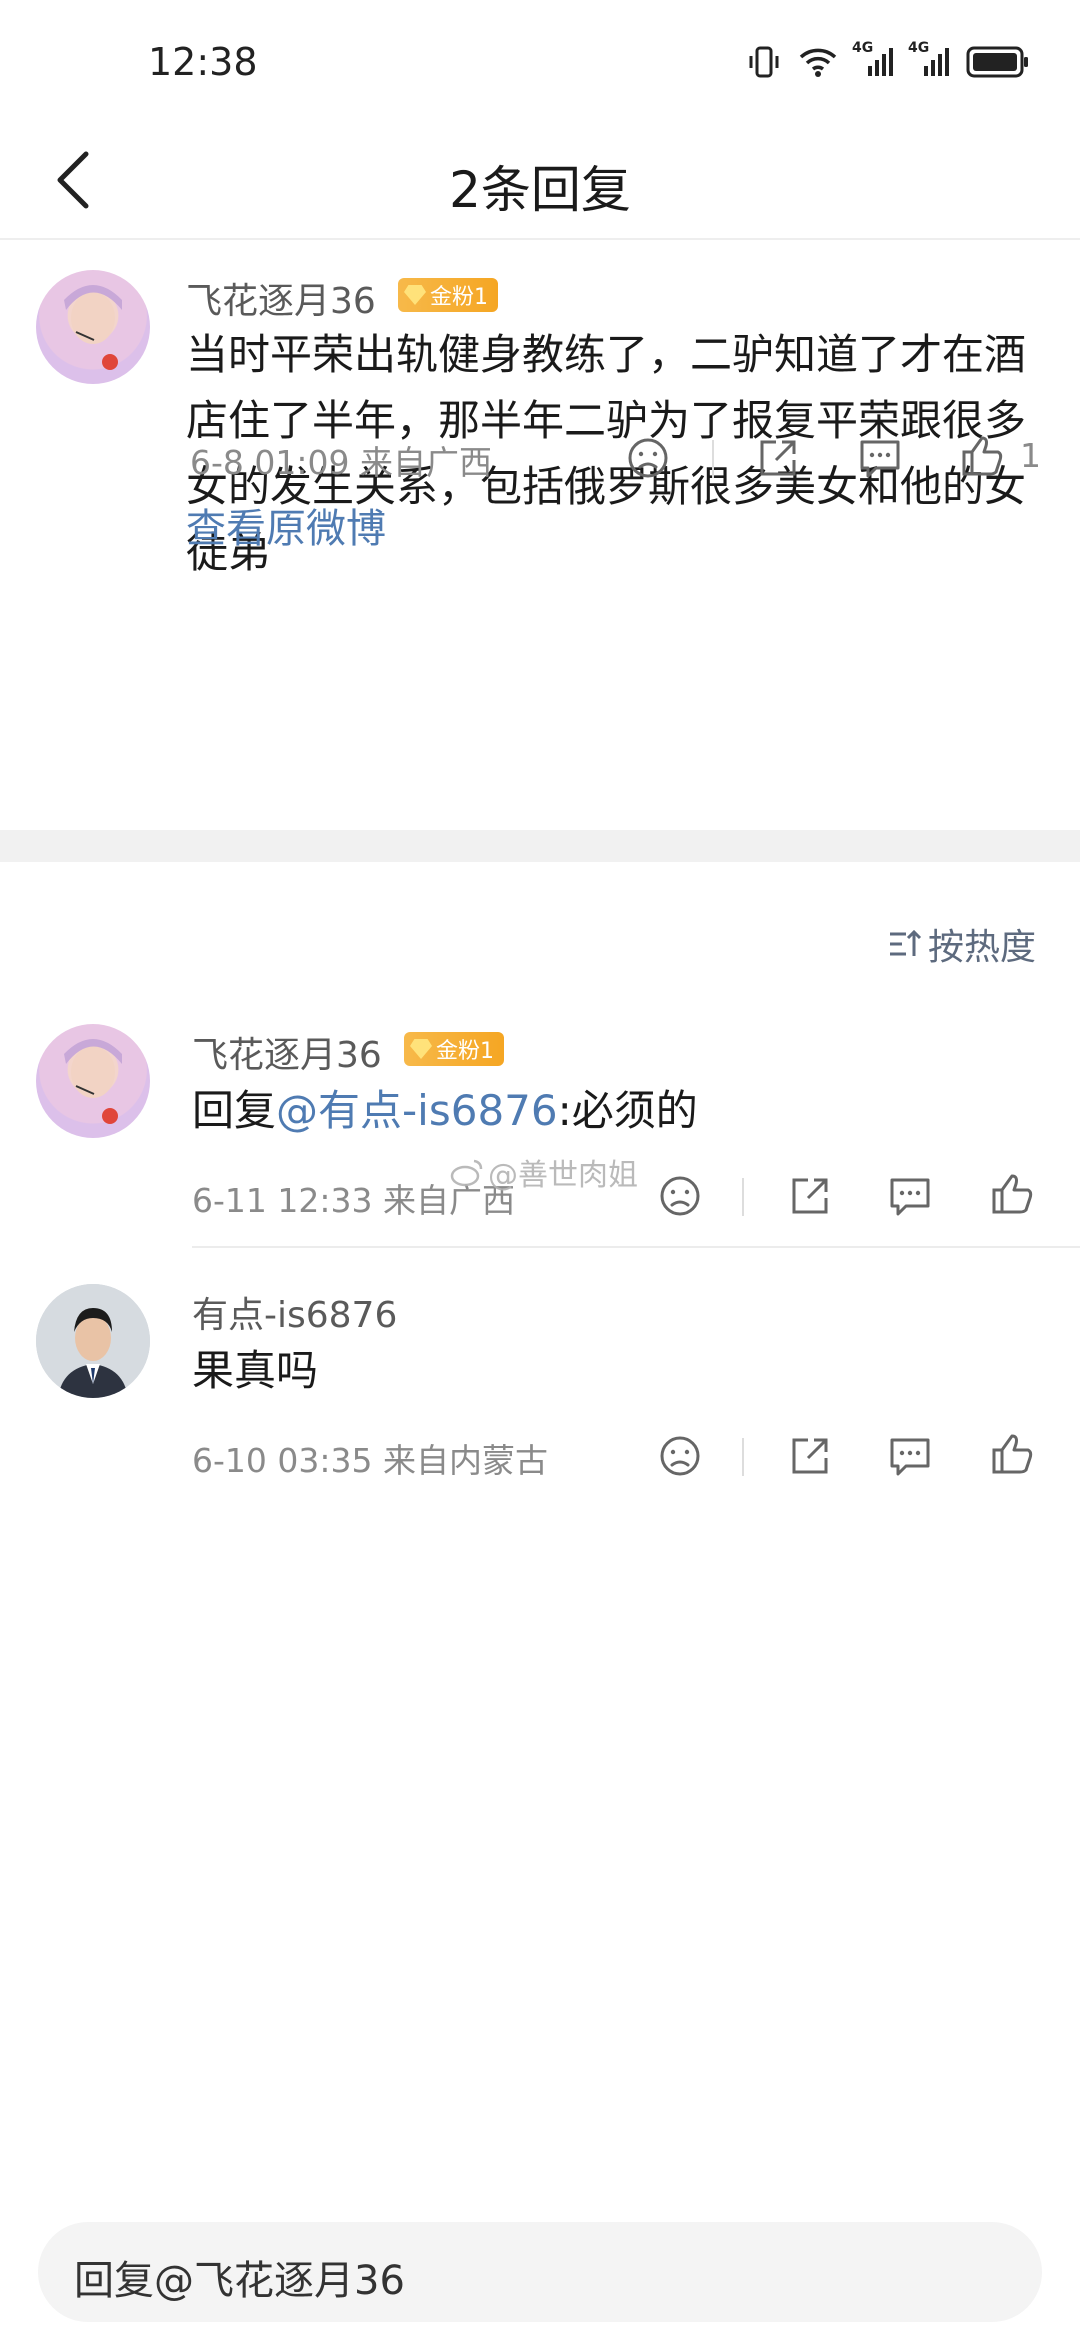 The width and height of the screenshot is (1080, 2340). Describe the element at coordinates (281, 298) in the screenshot. I see `root-username: 飞花逐月36` at that location.